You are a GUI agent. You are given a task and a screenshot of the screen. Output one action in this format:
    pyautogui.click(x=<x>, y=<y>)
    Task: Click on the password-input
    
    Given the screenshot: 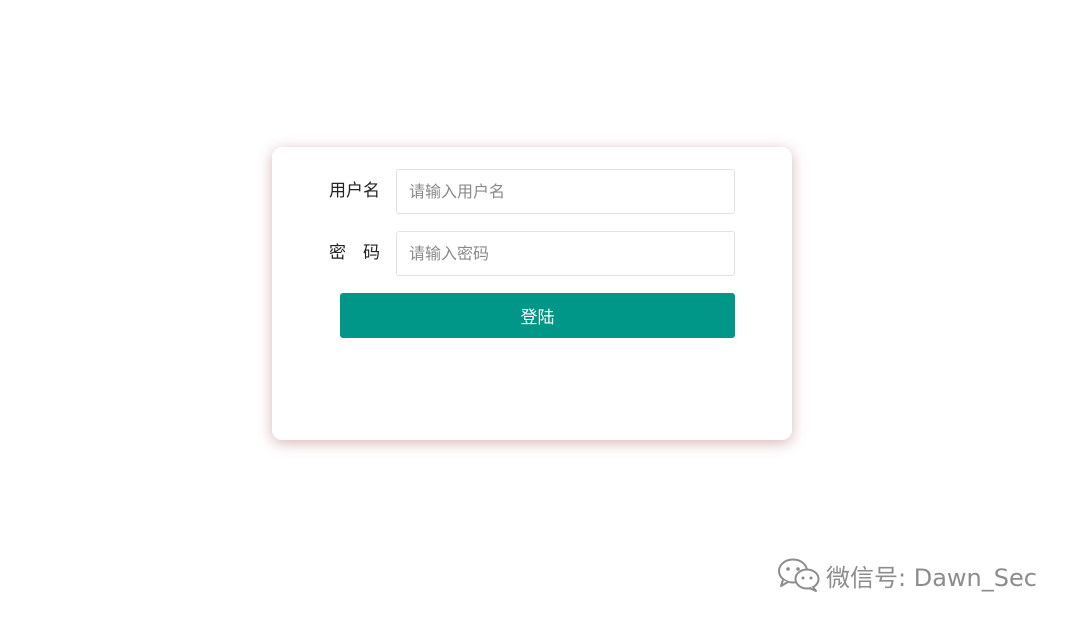 What is the action you would take?
    pyautogui.click(x=565, y=253)
    